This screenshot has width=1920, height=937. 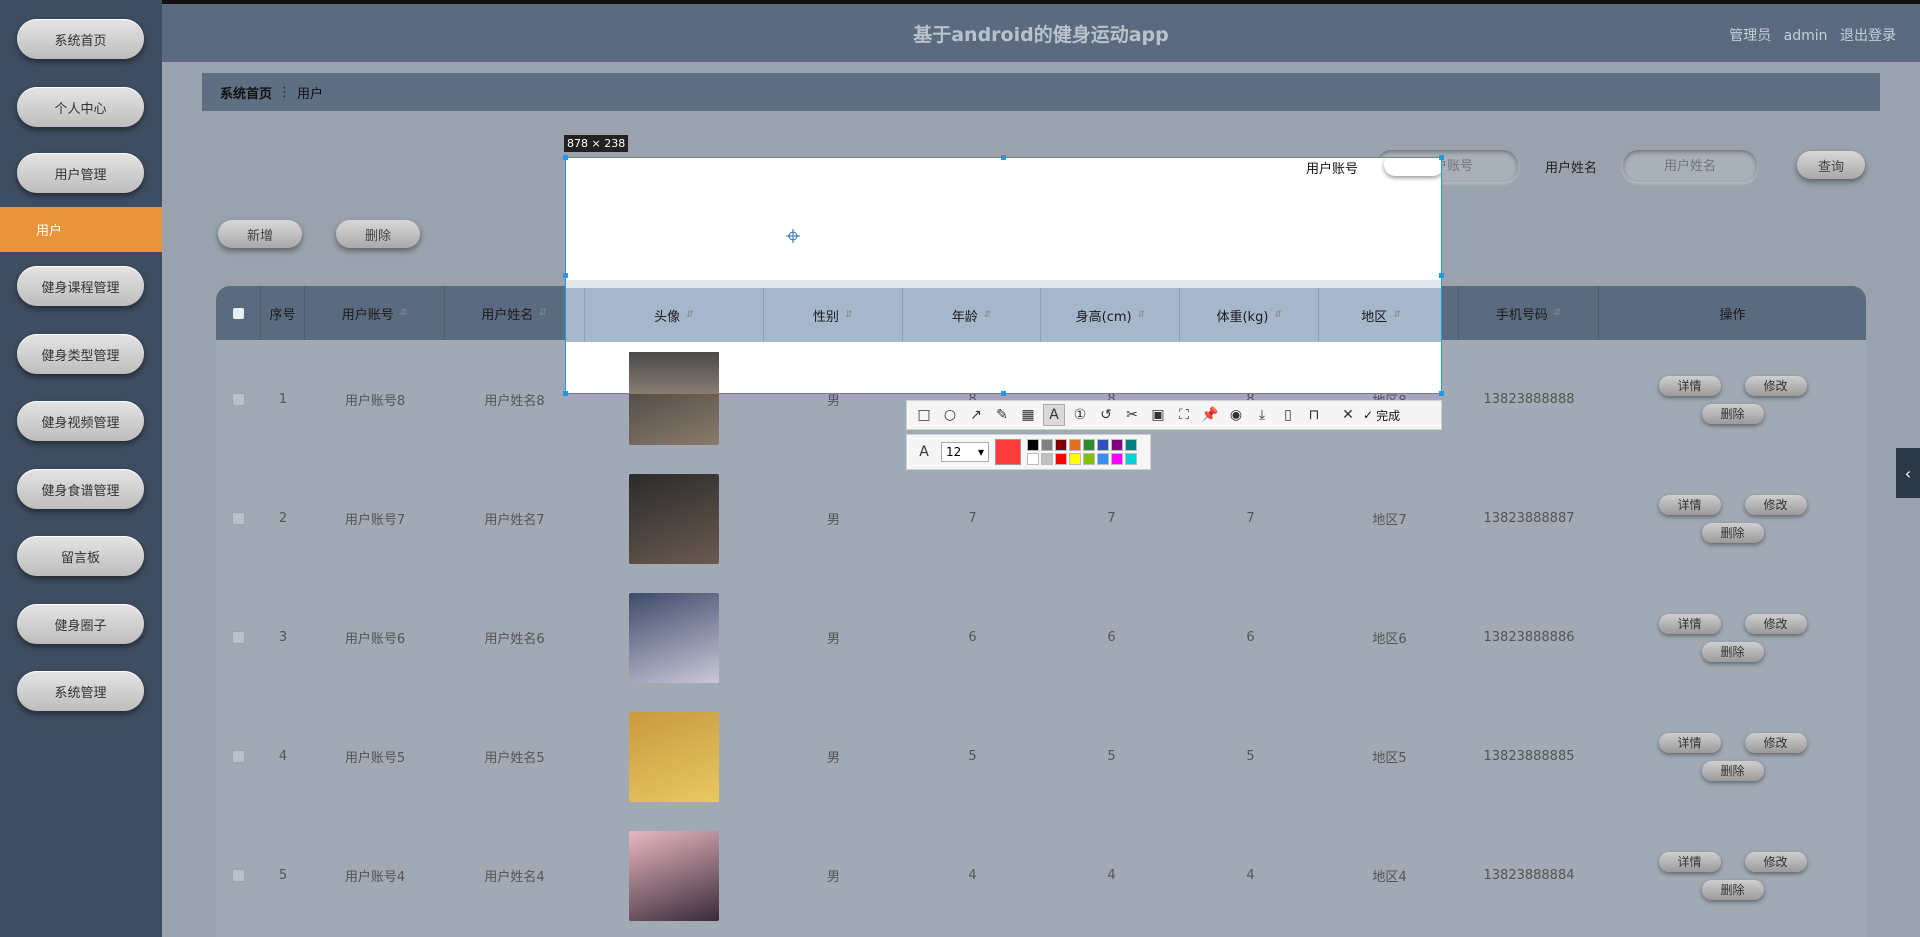 What do you see at coordinates (924, 415) in the screenshot?
I see `rectangle-icon: □` at bounding box center [924, 415].